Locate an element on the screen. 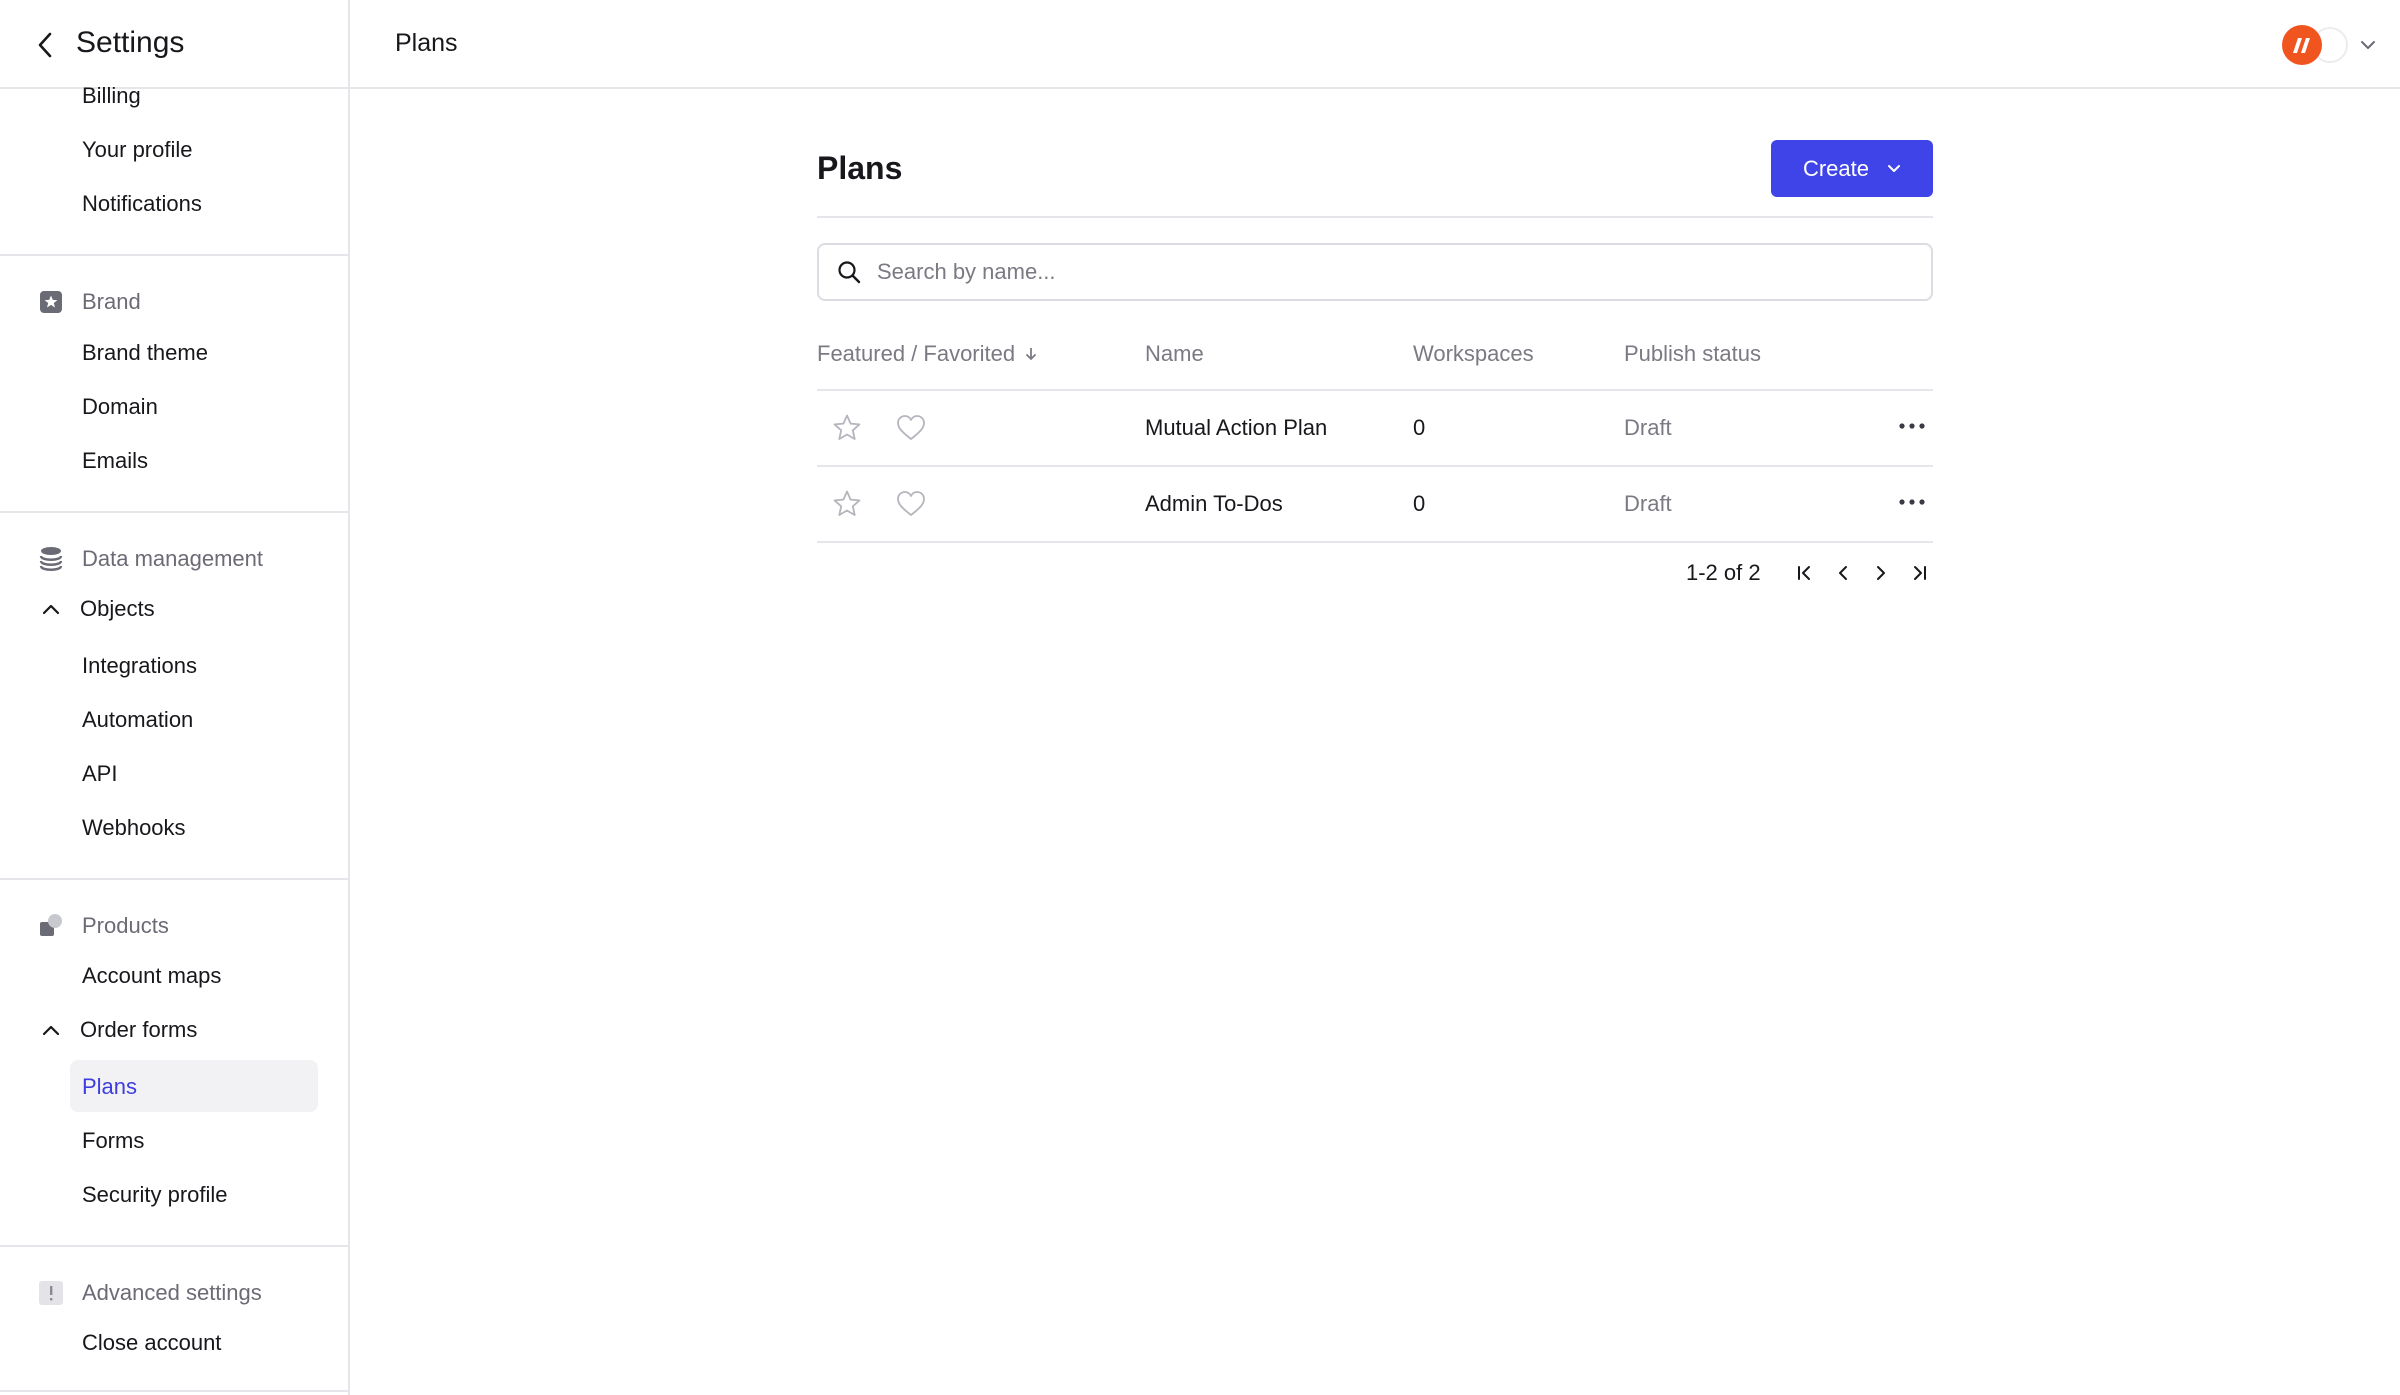  sidebar-item-domain: Domain is located at coordinates (120, 407).